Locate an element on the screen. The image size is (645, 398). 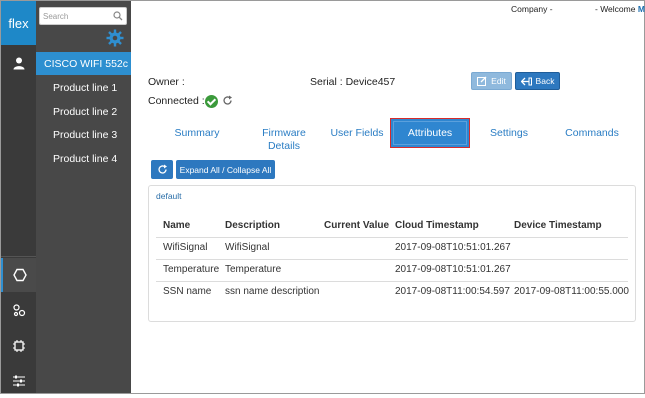
company-label: Company - is located at coordinates (532, 9).